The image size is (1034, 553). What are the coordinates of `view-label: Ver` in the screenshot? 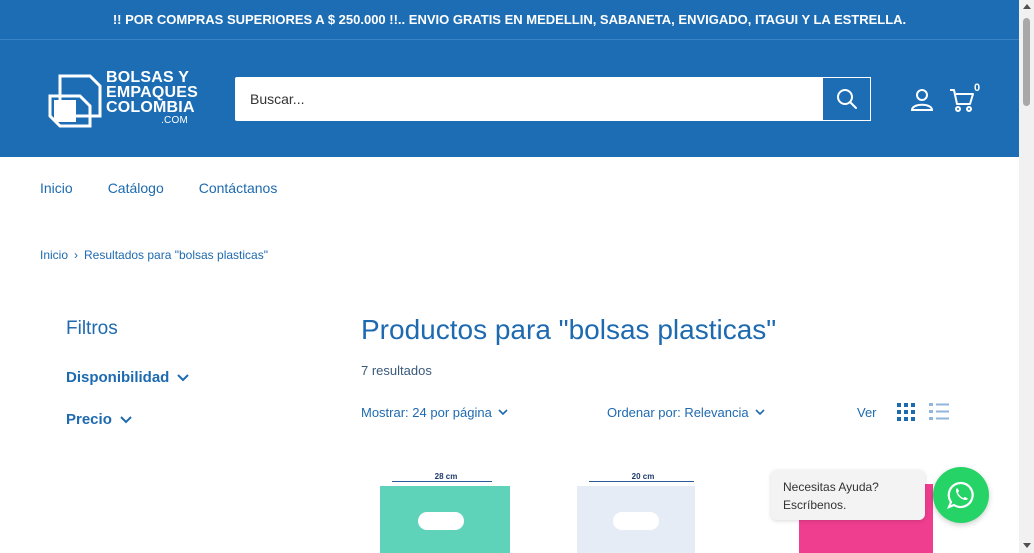 It's located at (867, 412).